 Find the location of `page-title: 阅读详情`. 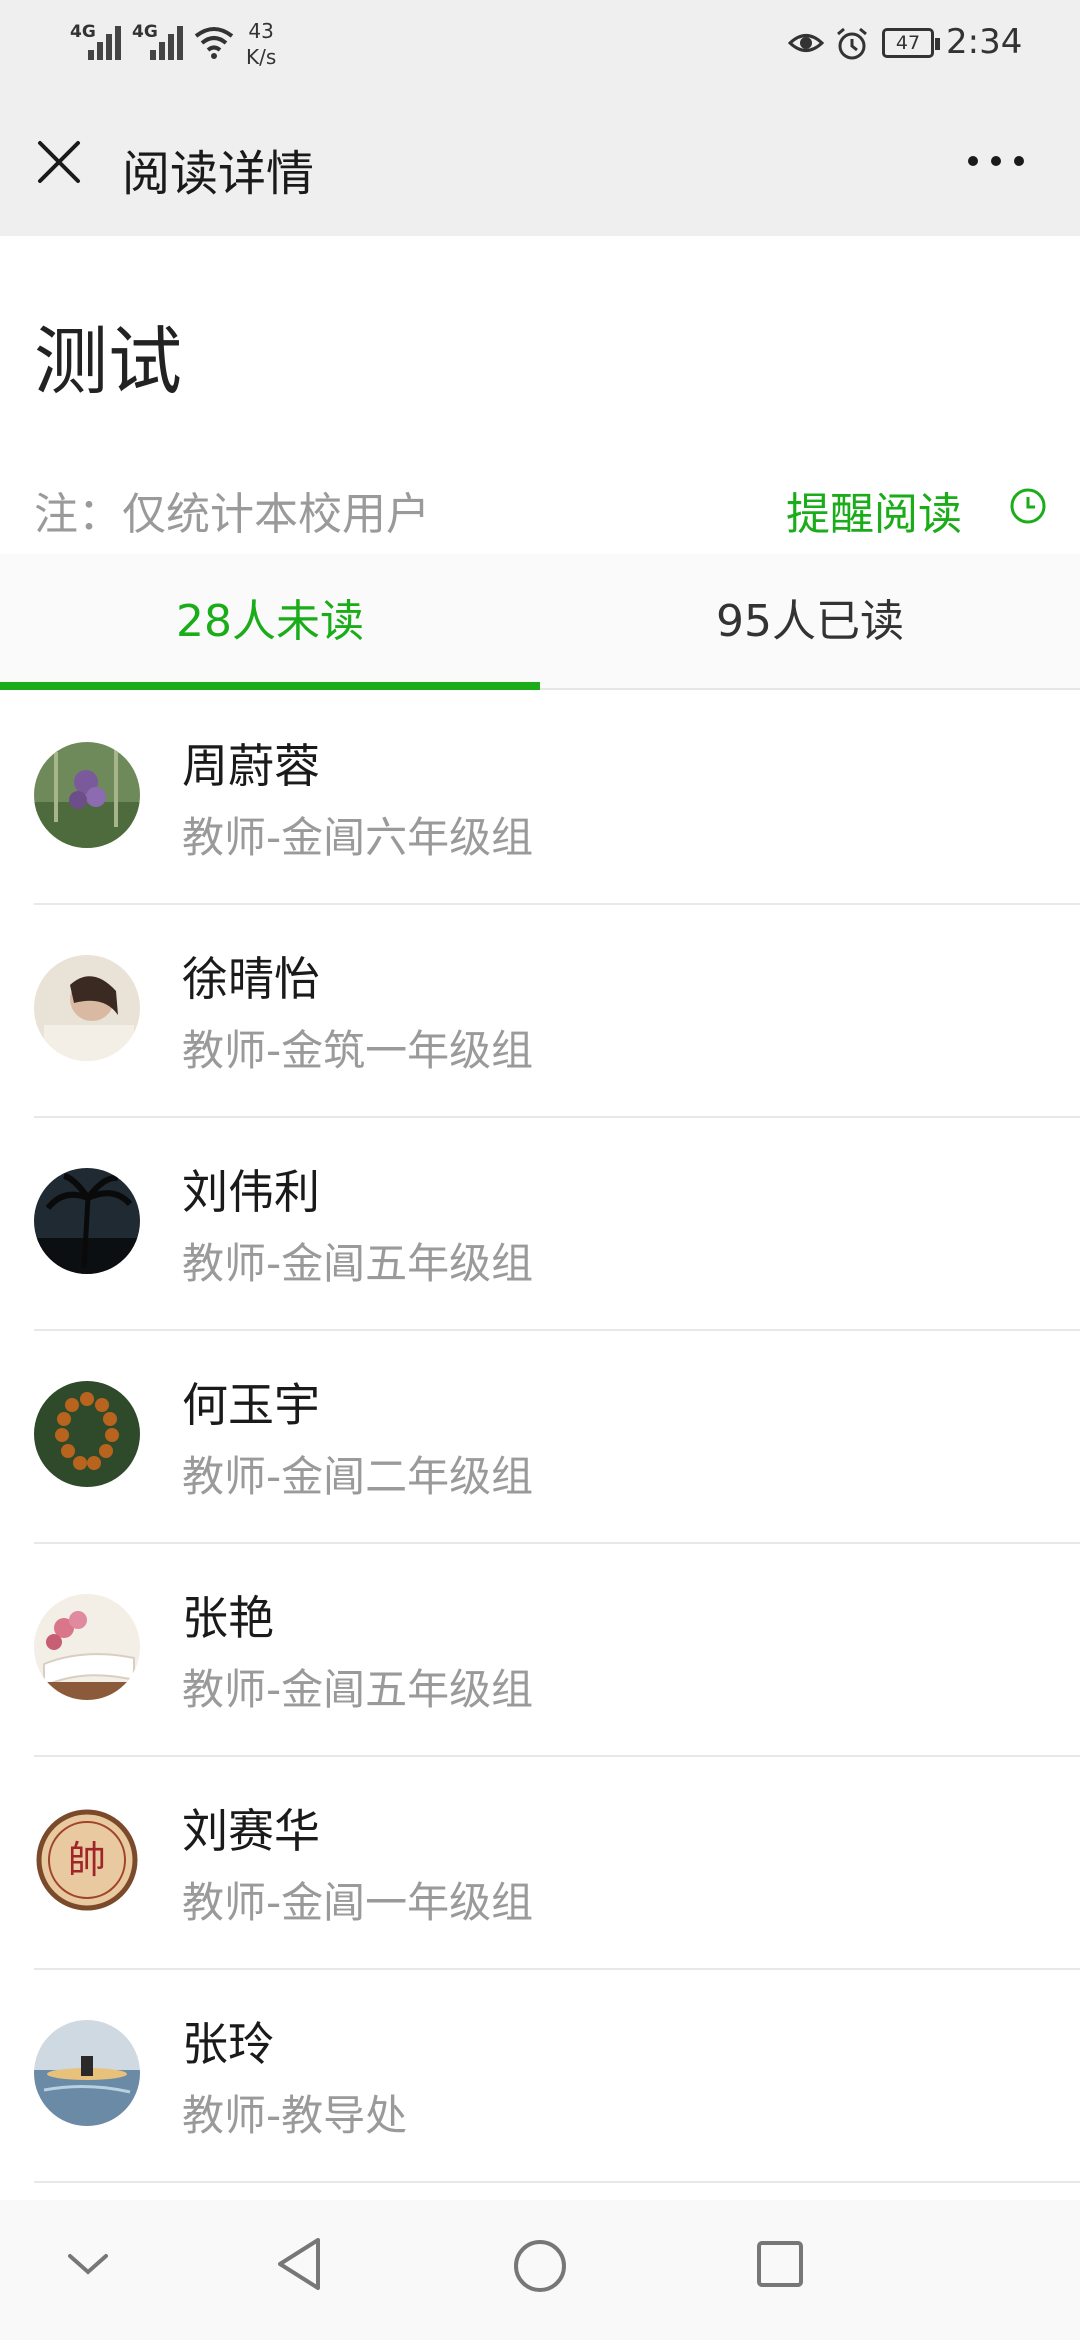

page-title: 阅读详情 is located at coordinates (218, 174).